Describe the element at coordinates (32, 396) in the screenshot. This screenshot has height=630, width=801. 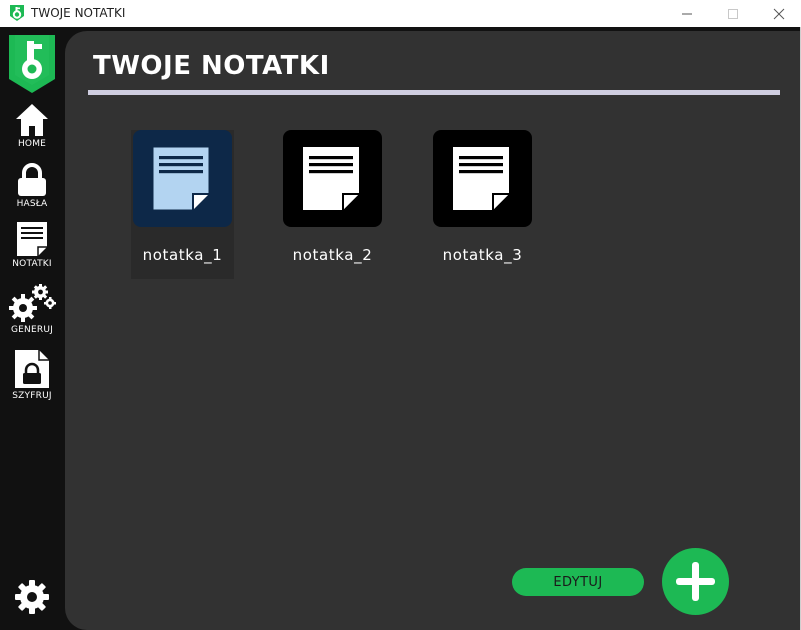
I see `sidebar-item-label: SZYFRUJ` at that location.